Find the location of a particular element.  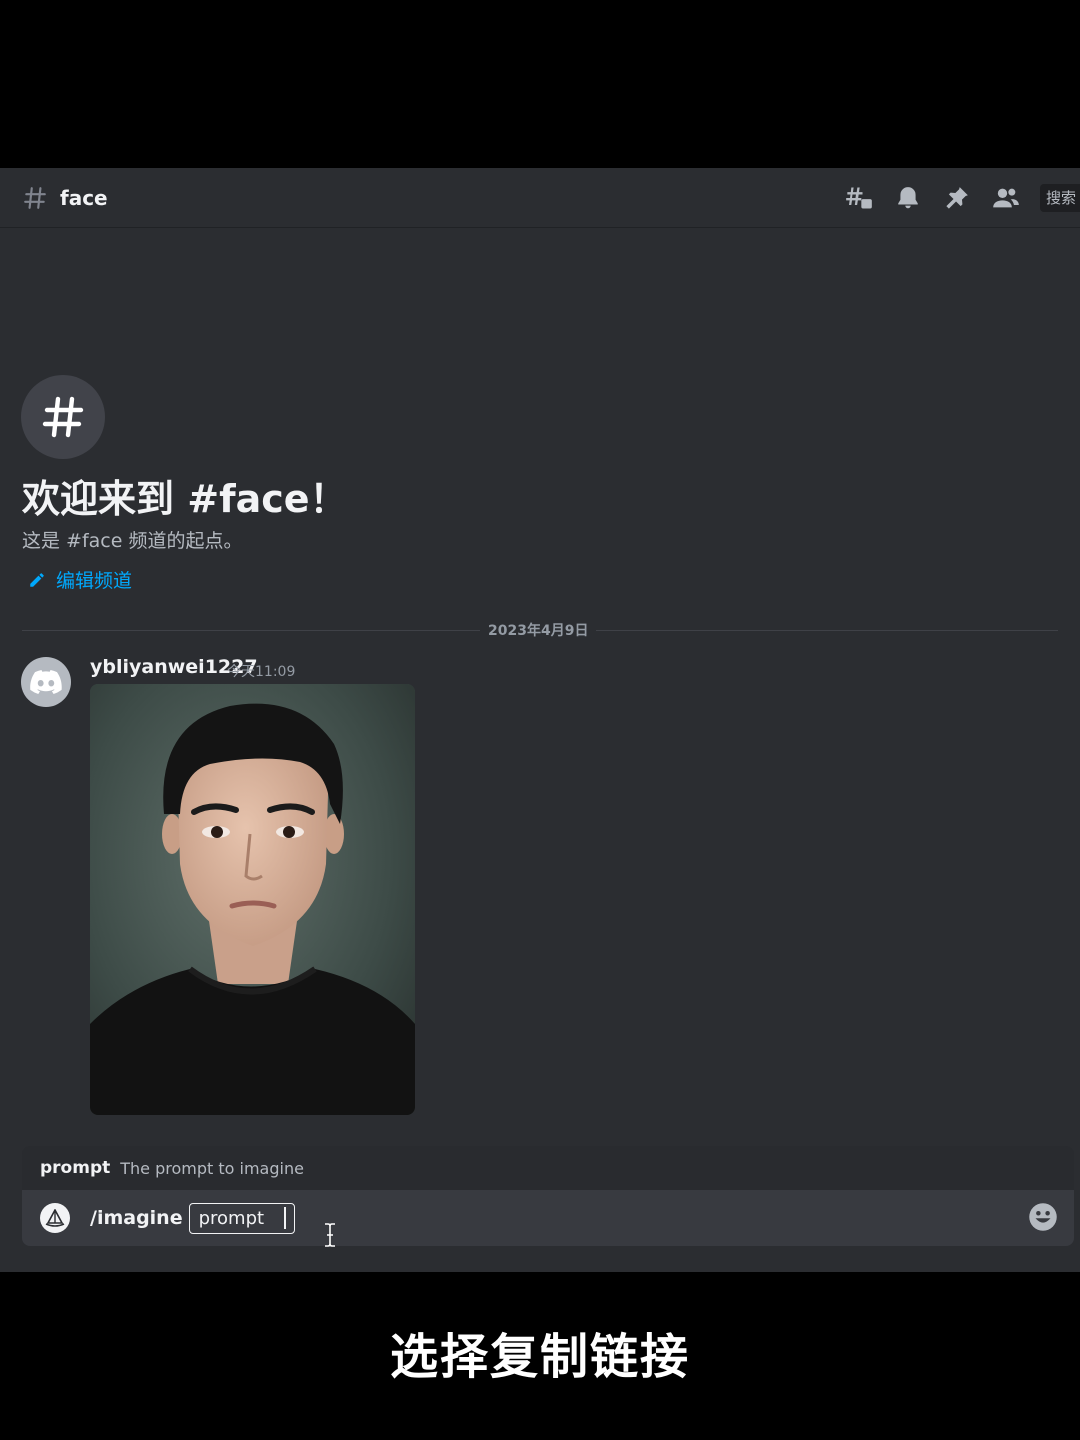

members-icon is located at coordinates (1006, 198).